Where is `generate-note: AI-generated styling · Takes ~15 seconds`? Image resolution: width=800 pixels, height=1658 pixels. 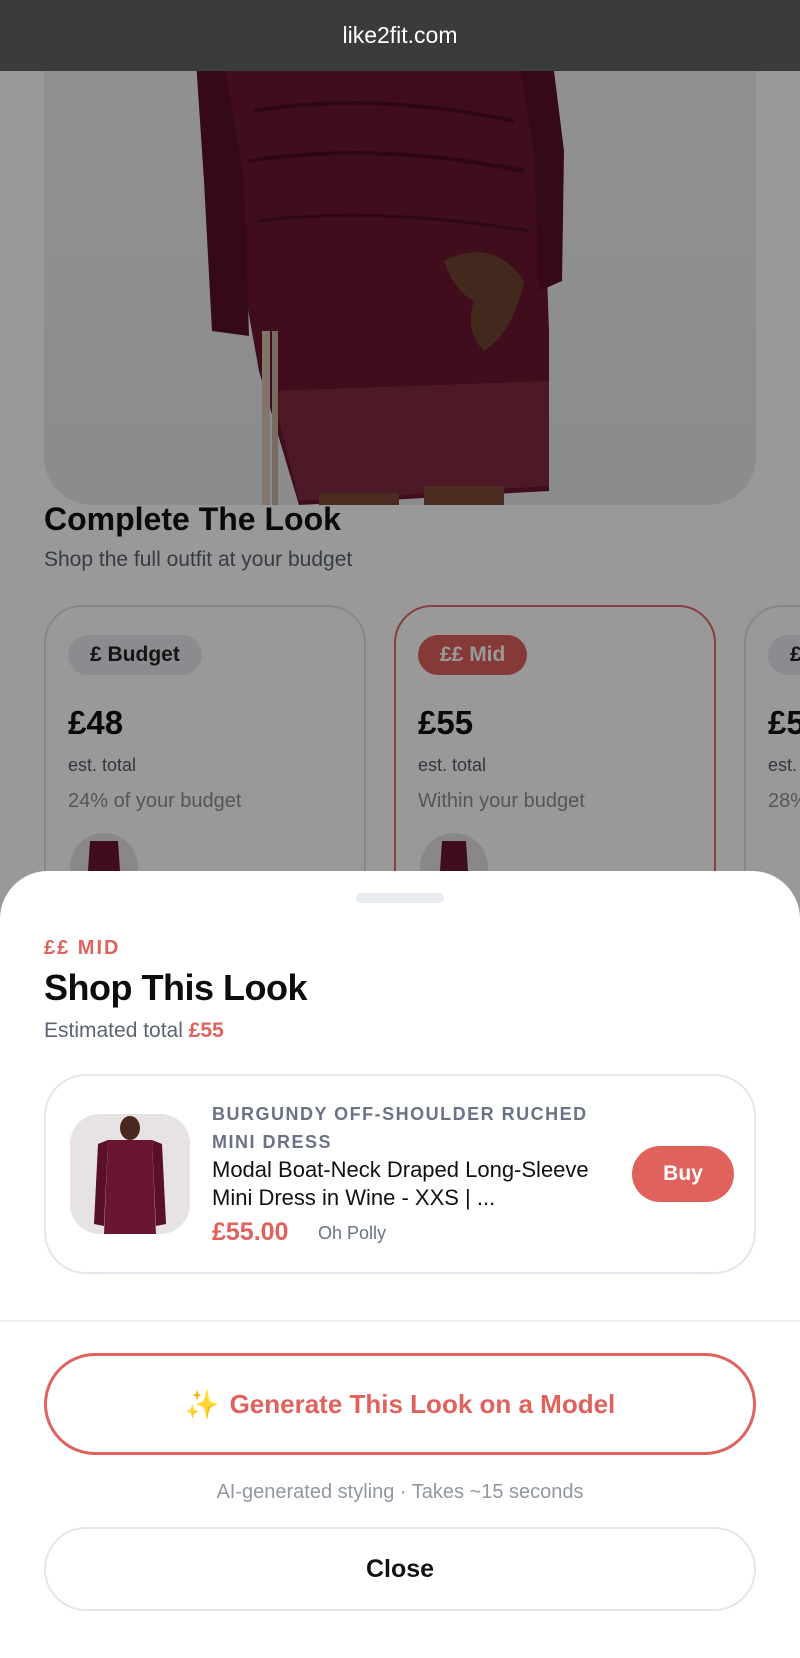
generate-note: AI-generated styling · Takes ~15 seconds is located at coordinates (400, 1492).